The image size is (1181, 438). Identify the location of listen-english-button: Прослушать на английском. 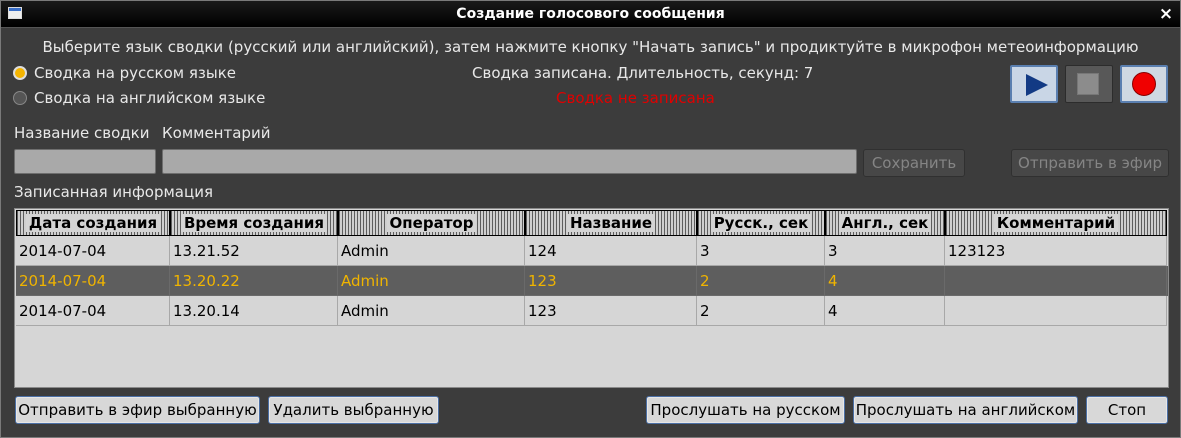
(965, 410).